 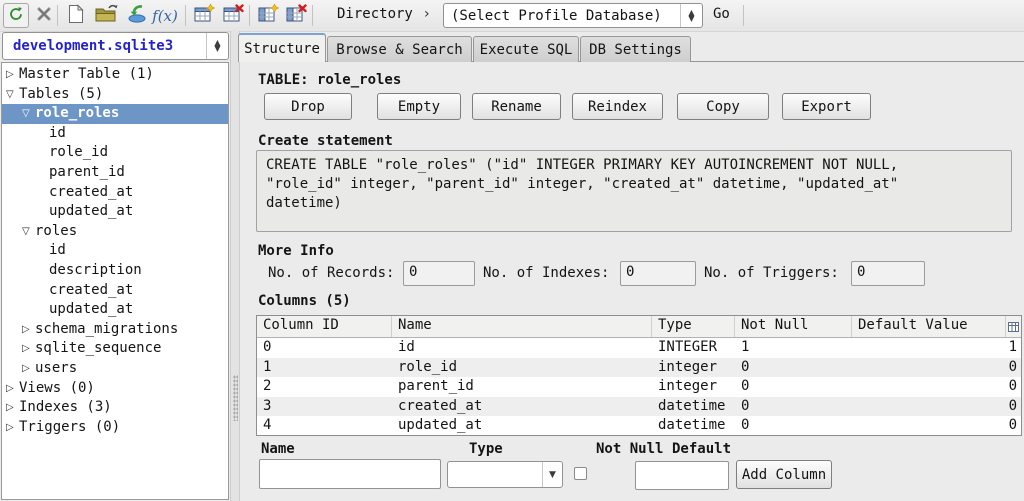 What do you see at coordinates (522, 326) in the screenshot?
I see `header-name: Name` at bounding box center [522, 326].